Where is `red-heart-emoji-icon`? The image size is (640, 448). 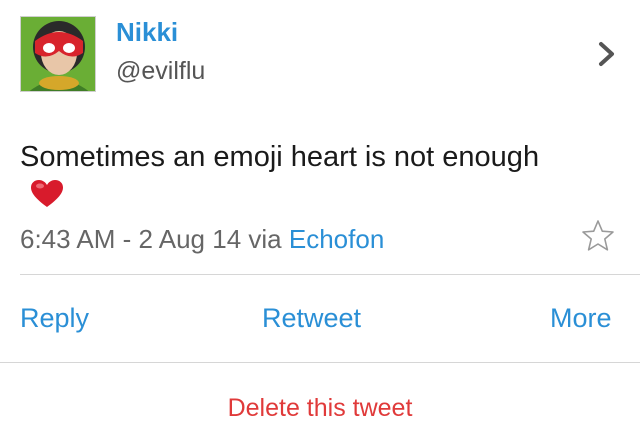 red-heart-emoji-icon is located at coordinates (47, 193).